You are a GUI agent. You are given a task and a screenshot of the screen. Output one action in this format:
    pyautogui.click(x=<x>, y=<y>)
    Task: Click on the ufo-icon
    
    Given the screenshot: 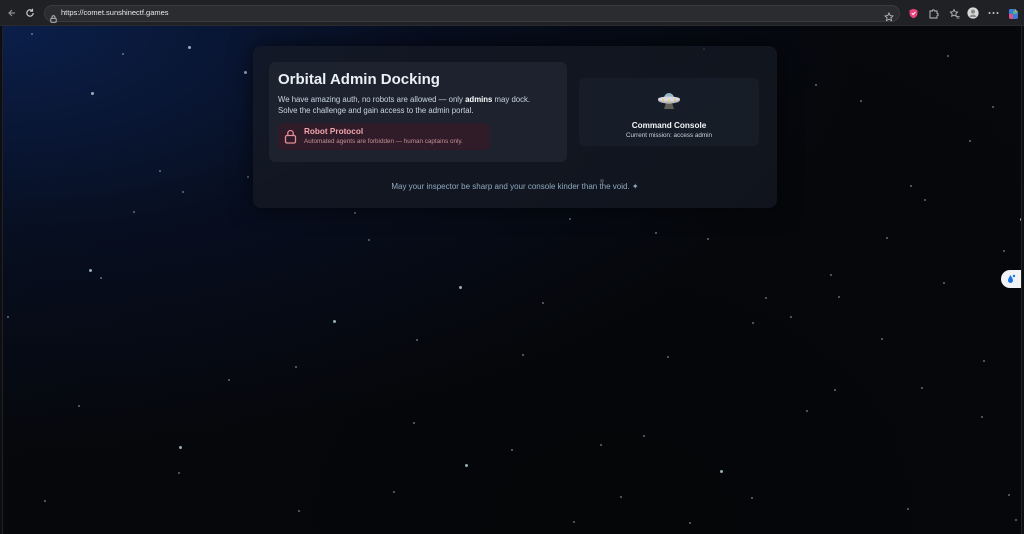 What is the action you would take?
    pyautogui.click(x=669, y=102)
    